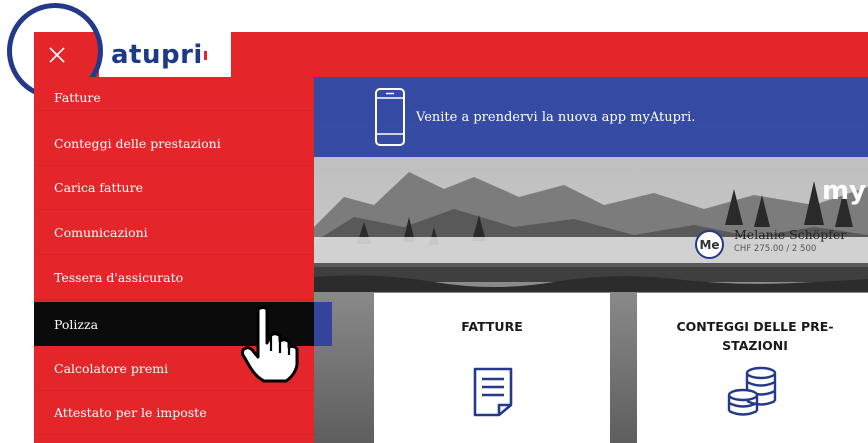  Describe the element at coordinates (77, 97) in the screenshot. I see `sidebar-item-label: Fatture` at that location.